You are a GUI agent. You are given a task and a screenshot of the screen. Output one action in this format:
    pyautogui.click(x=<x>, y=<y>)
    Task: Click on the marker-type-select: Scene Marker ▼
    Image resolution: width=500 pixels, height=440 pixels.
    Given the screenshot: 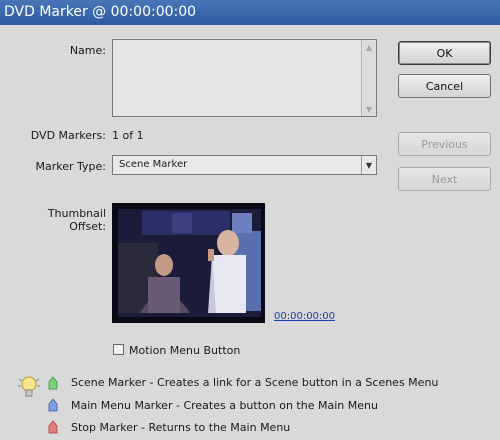 What is the action you would take?
    pyautogui.click(x=244, y=165)
    